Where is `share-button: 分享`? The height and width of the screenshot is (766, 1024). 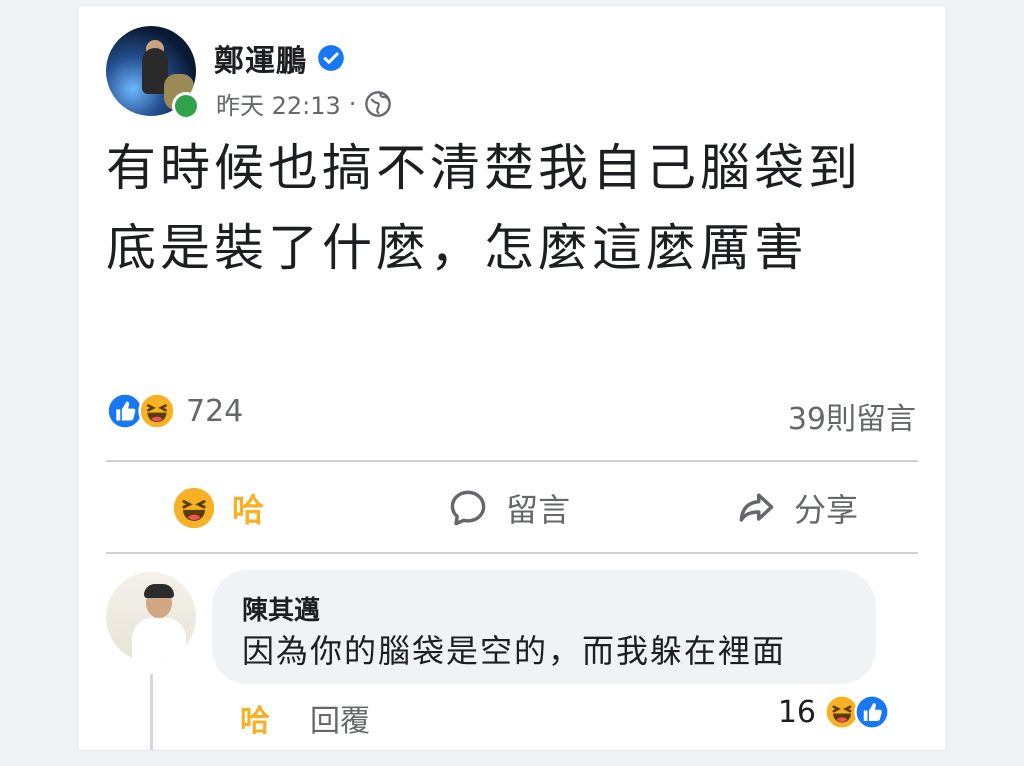
share-button: 分享 is located at coordinates (796, 508).